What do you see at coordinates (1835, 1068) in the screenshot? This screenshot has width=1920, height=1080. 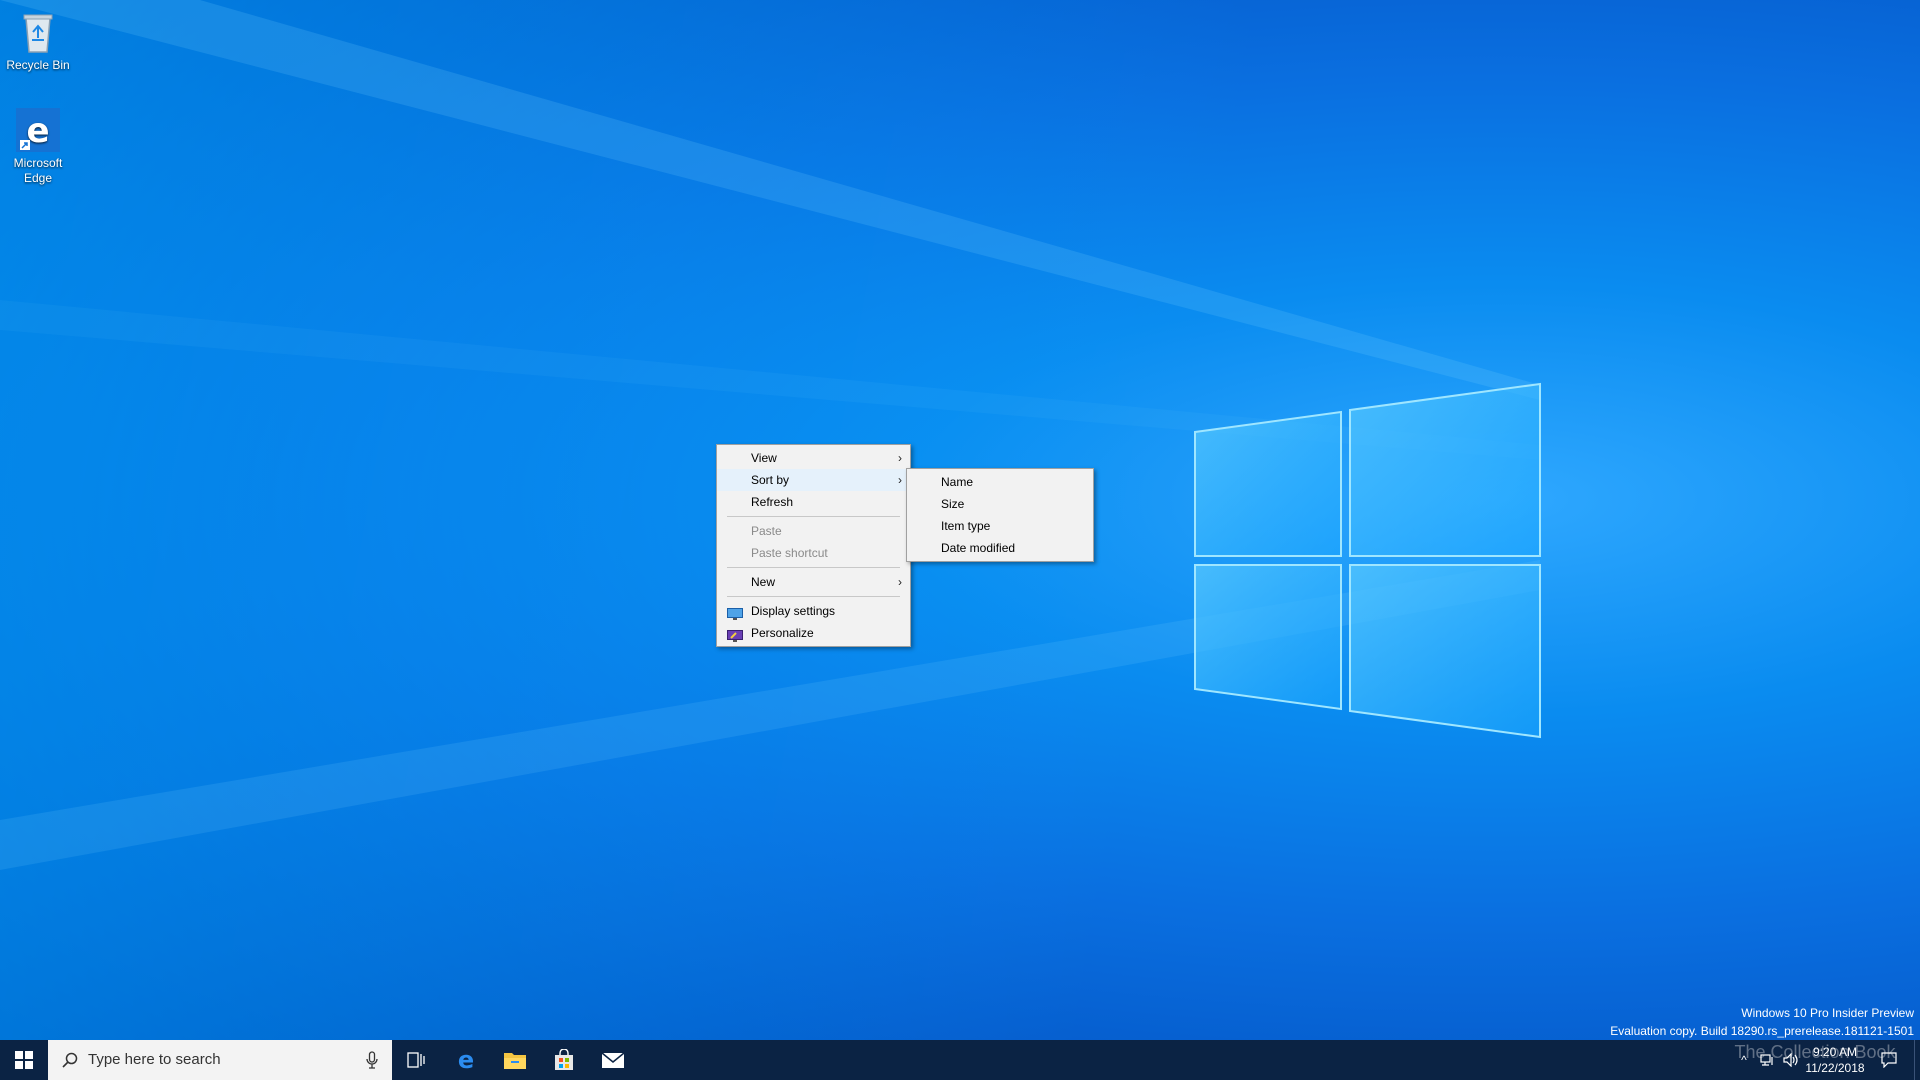 I see `clock-date: 11/22/2018` at bounding box center [1835, 1068].